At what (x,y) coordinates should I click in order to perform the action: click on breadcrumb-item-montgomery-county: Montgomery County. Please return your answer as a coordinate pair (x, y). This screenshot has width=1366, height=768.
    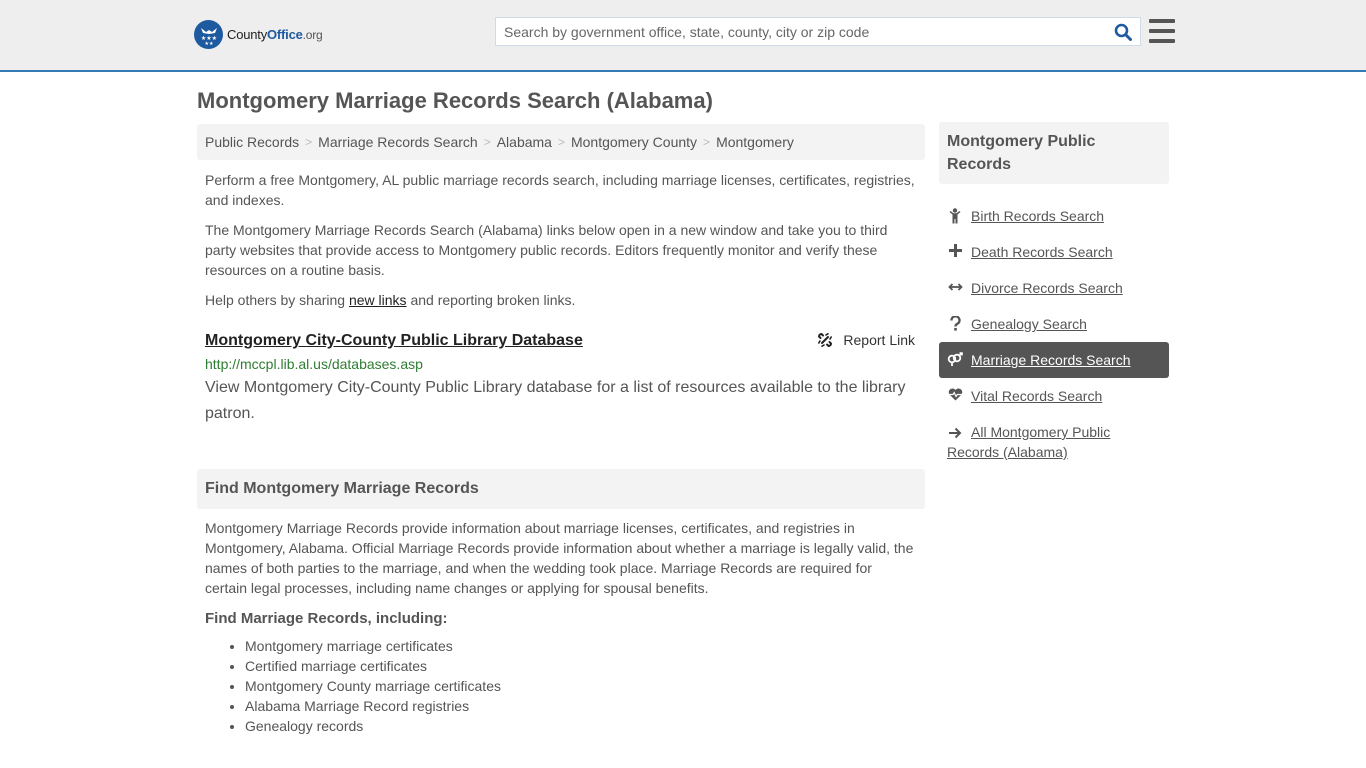
    Looking at the image, I should click on (634, 142).